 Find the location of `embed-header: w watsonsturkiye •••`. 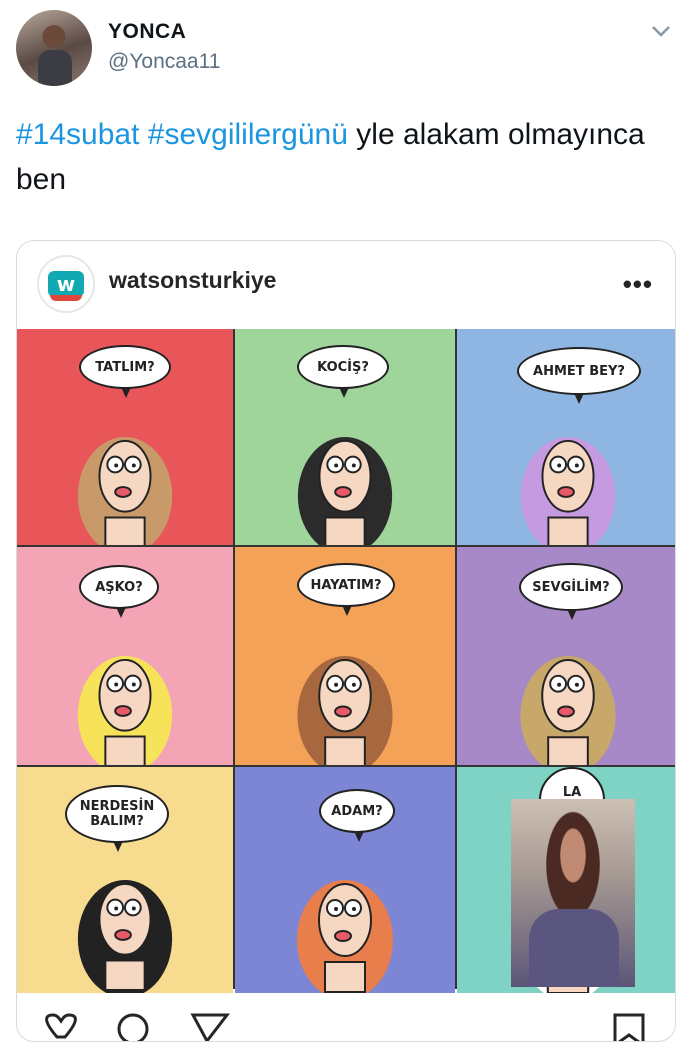

embed-header: w watsonsturkiye ••• is located at coordinates (346, 285).